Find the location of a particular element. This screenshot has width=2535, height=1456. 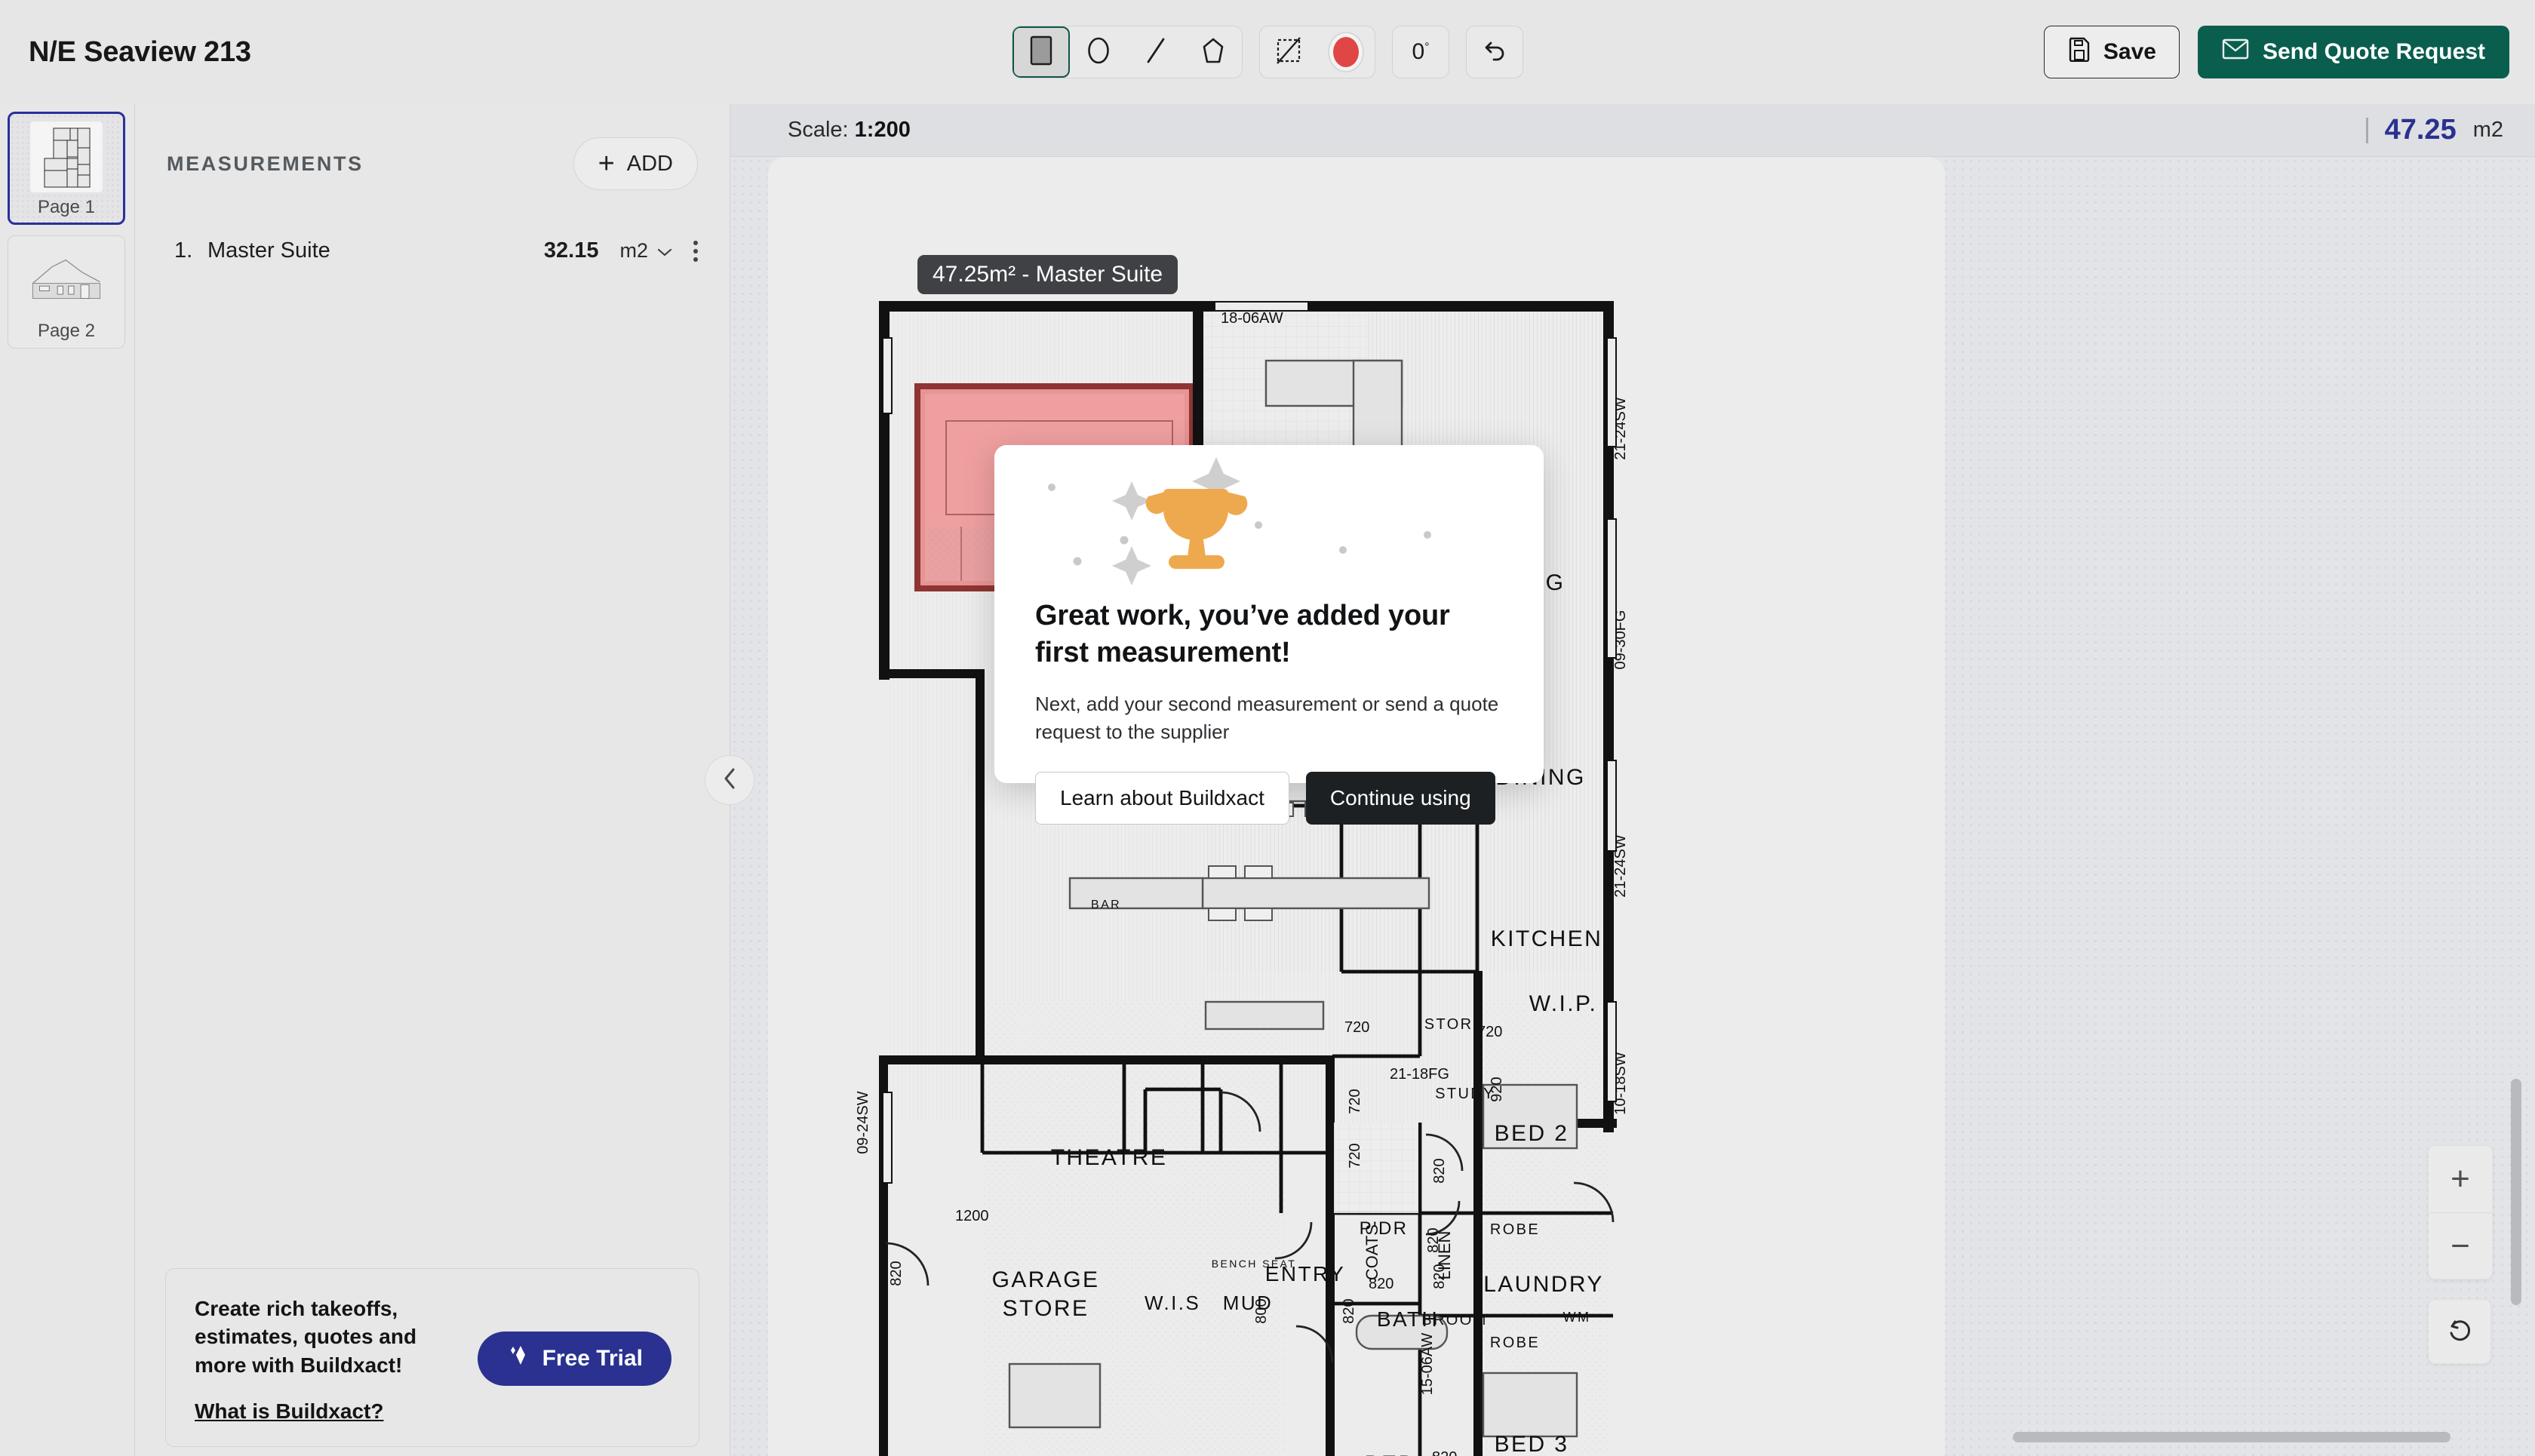

room-label: THEATRE is located at coordinates (1109, 1157).